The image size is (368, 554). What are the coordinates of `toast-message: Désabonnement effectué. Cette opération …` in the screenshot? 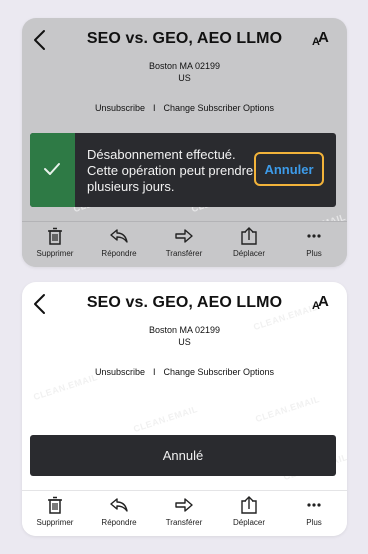 It's located at (170, 170).